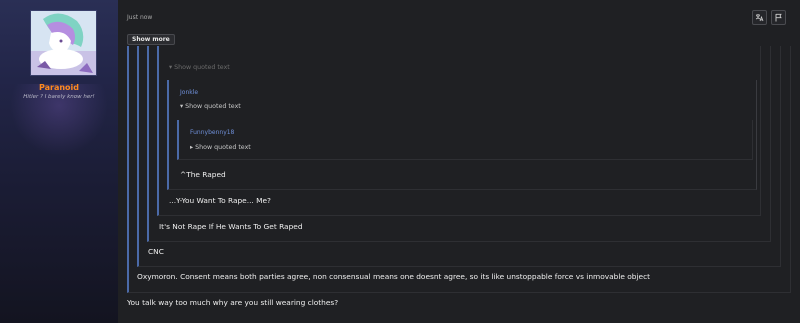  What do you see at coordinates (231, 226) in the screenshot?
I see `quote-text: It's Not Rape If He Wants To Get Raped` at bounding box center [231, 226].